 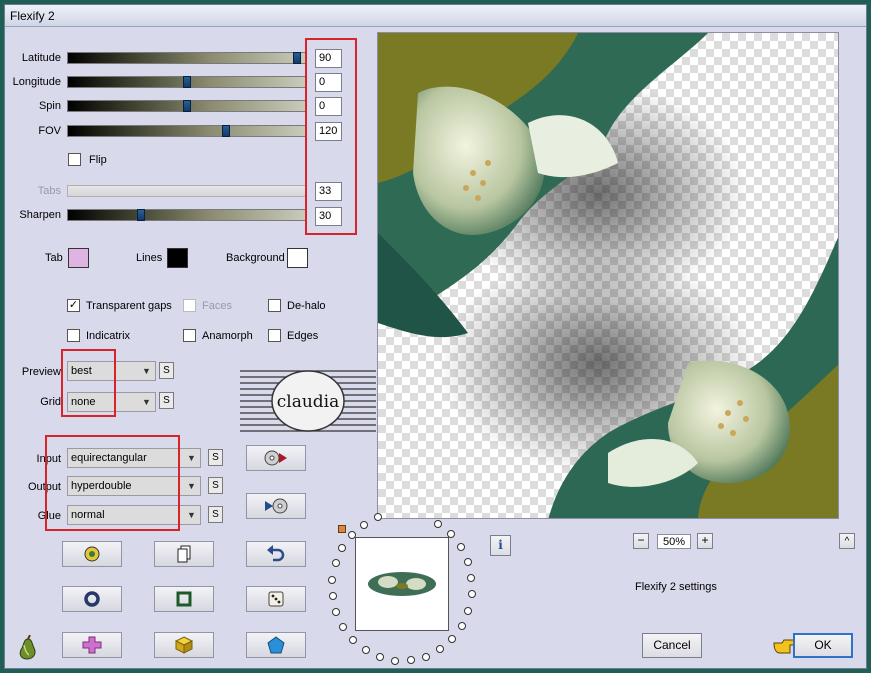 What do you see at coordinates (187, 191) in the screenshot?
I see `tabs-slider` at bounding box center [187, 191].